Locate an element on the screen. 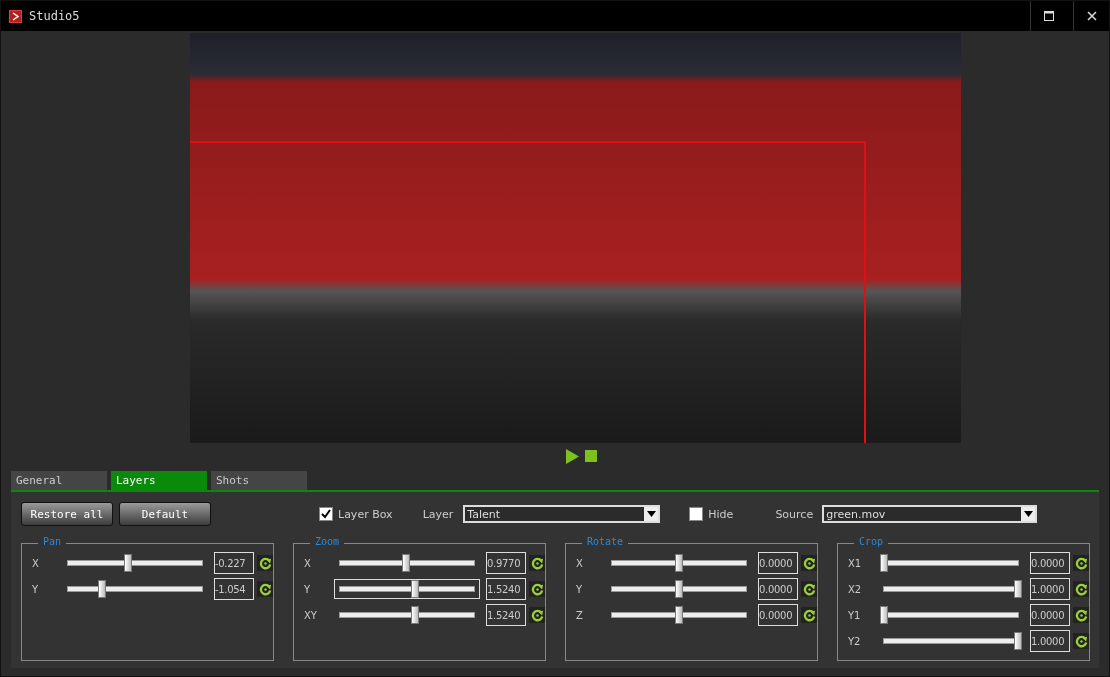 The height and width of the screenshot is (677, 1110). field-label: Layer is located at coordinates (438, 514).